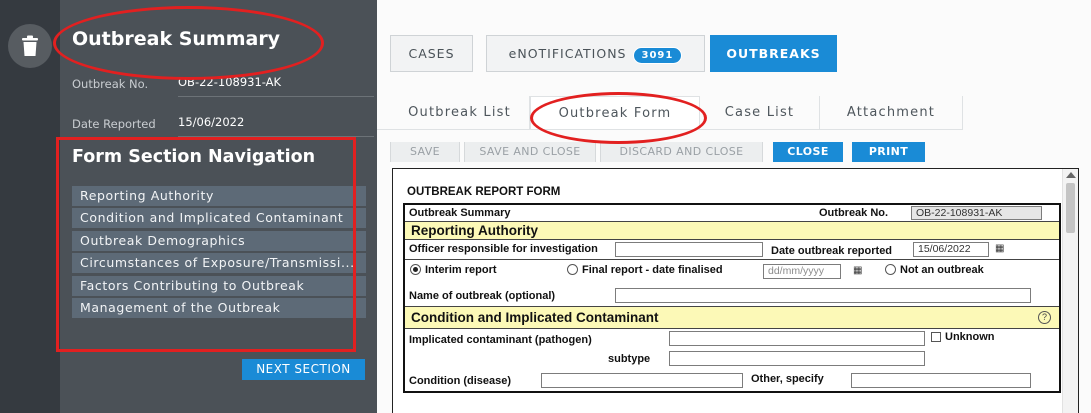 The image size is (1091, 413). Describe the element at coordinates (629, 359) in the screenshot. I see `subtype-label: subtype` at that location.